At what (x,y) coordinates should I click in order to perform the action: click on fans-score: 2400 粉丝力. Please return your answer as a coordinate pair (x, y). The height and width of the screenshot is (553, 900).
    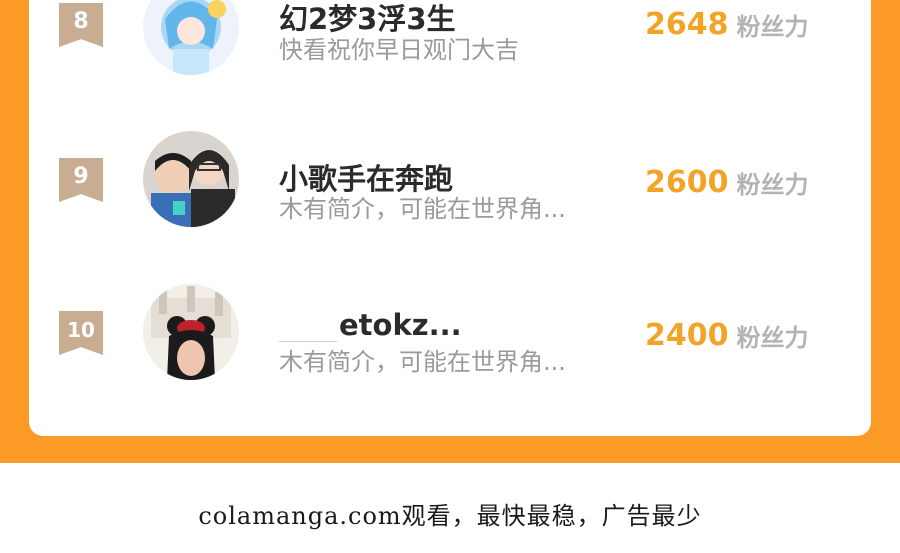
    Looking at the image, I should click on (727, 335).